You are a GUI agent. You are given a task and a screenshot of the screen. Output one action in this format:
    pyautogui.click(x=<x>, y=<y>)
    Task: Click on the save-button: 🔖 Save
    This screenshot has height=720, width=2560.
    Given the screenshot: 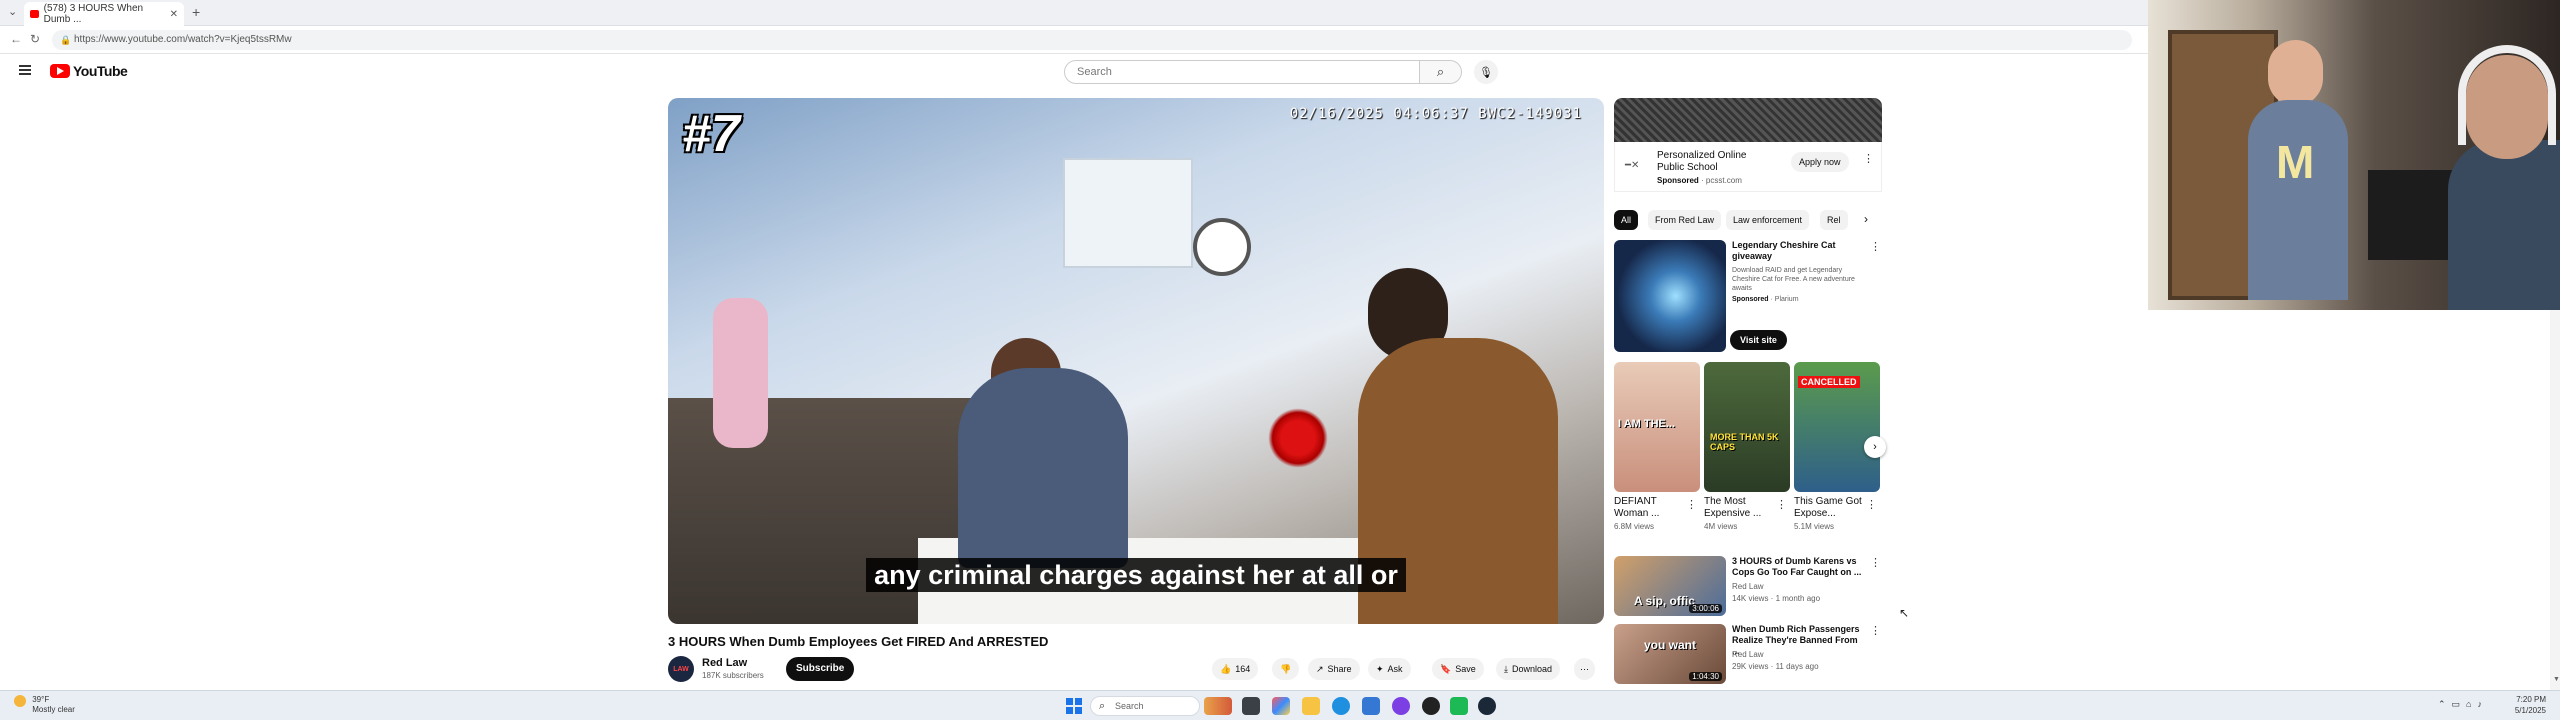 What is the action you would take?
    pyautogui.click(x=1458, y=669)
    